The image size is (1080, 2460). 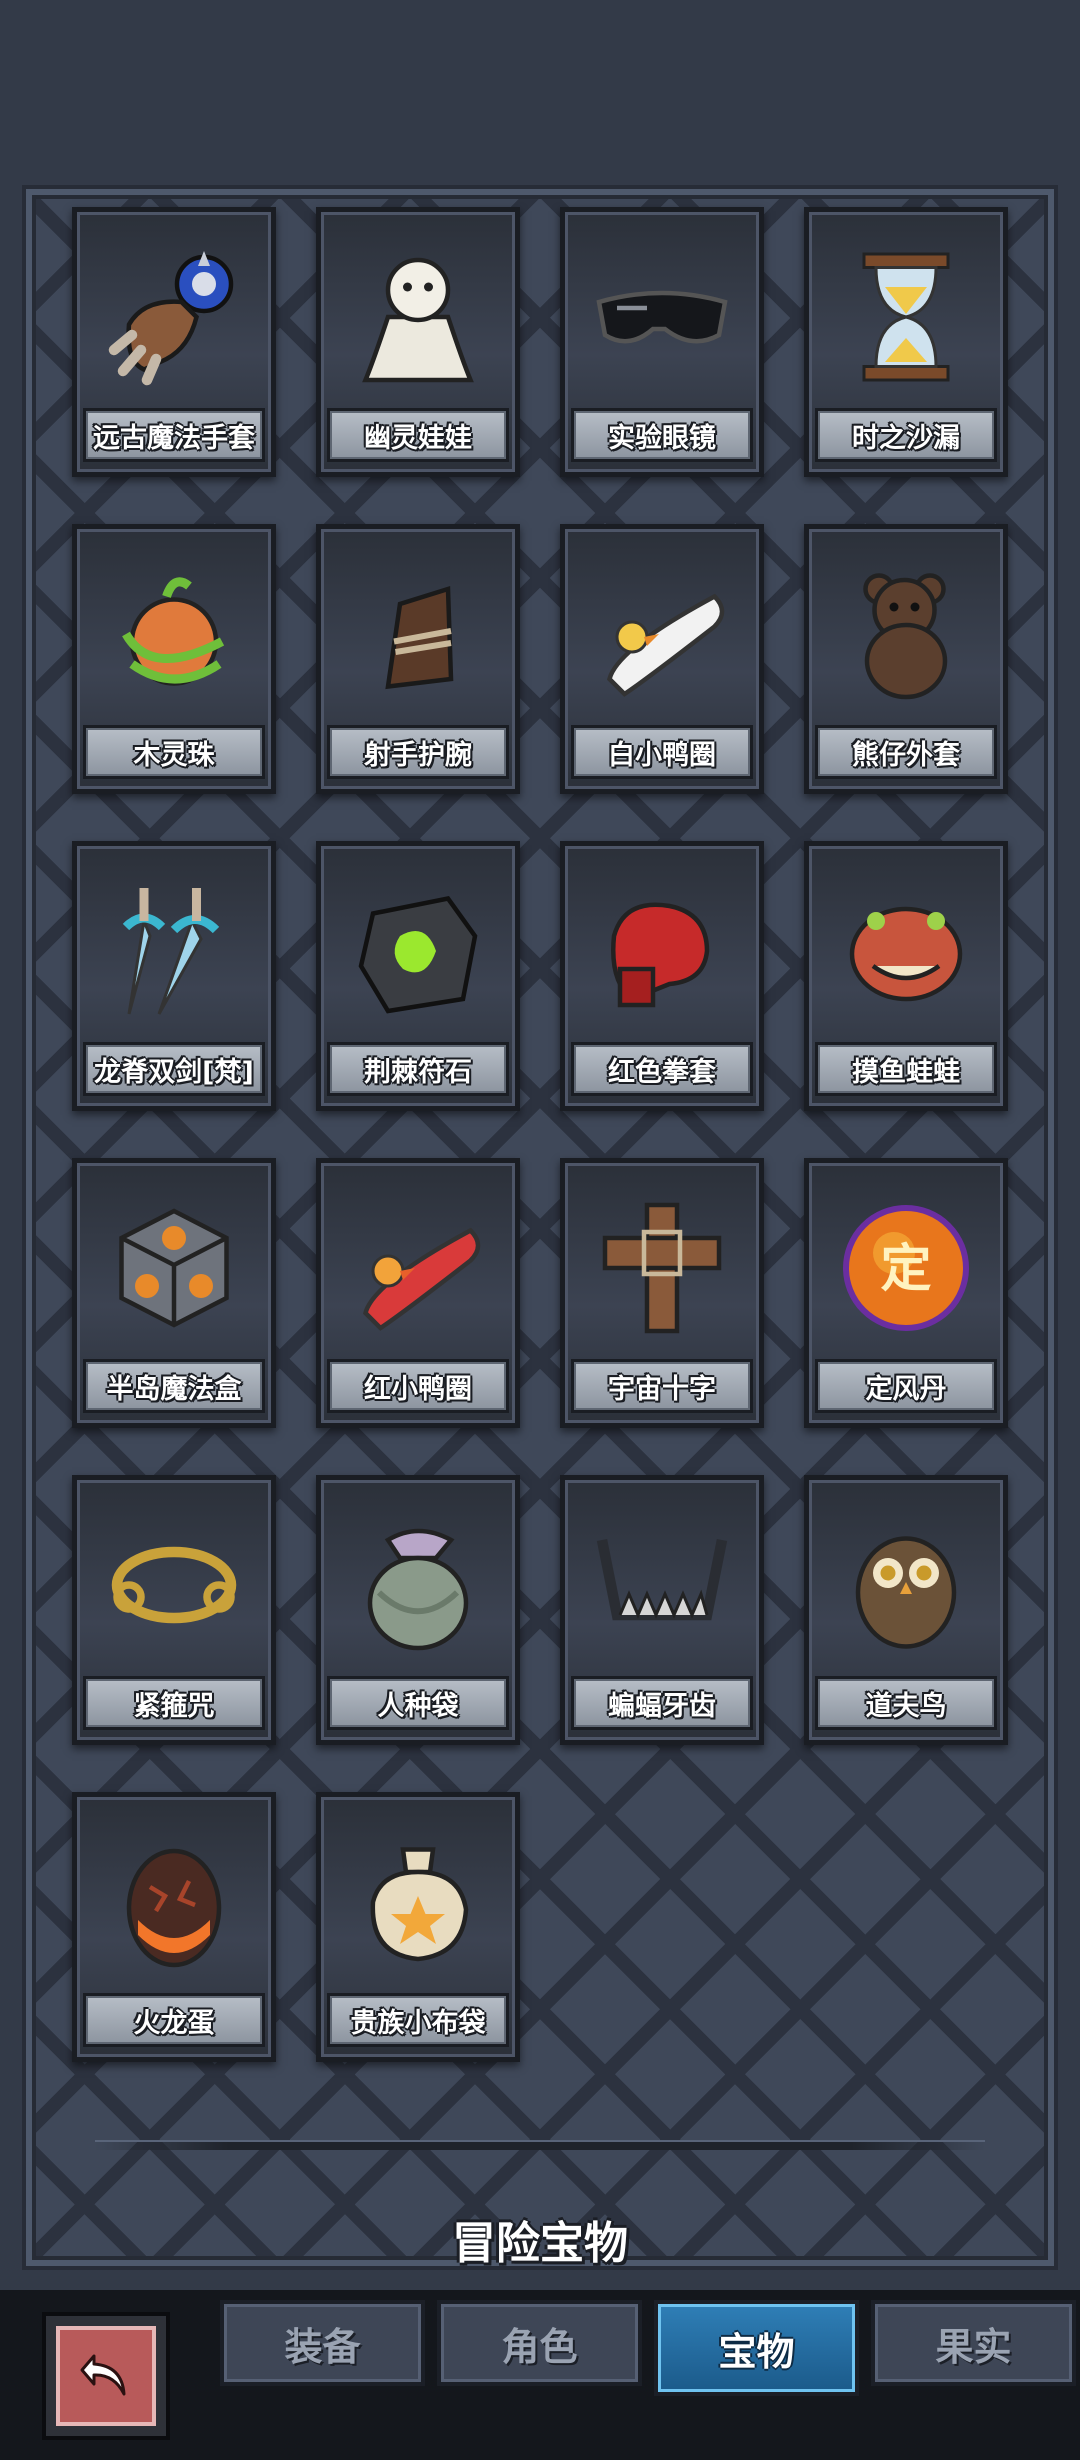 I want to click on red-duck-ring-icon, so click(x=418, y=1268).